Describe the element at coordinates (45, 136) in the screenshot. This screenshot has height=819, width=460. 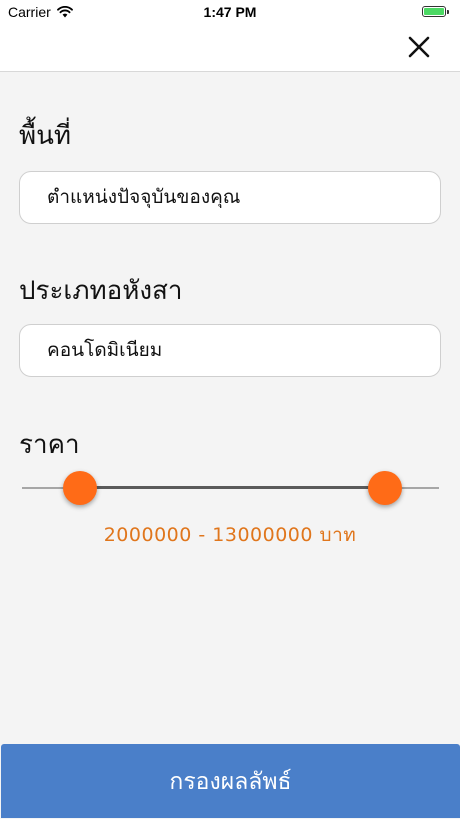
I see `area-title: พื้นที่` at that location.